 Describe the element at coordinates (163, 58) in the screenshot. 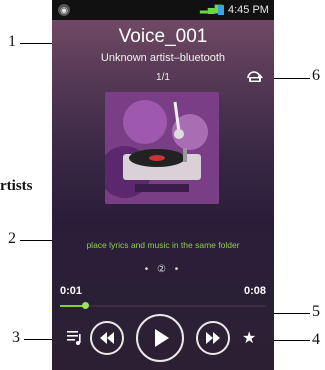

I see `track-artist: Unknown artist–bluetooth` at that location.